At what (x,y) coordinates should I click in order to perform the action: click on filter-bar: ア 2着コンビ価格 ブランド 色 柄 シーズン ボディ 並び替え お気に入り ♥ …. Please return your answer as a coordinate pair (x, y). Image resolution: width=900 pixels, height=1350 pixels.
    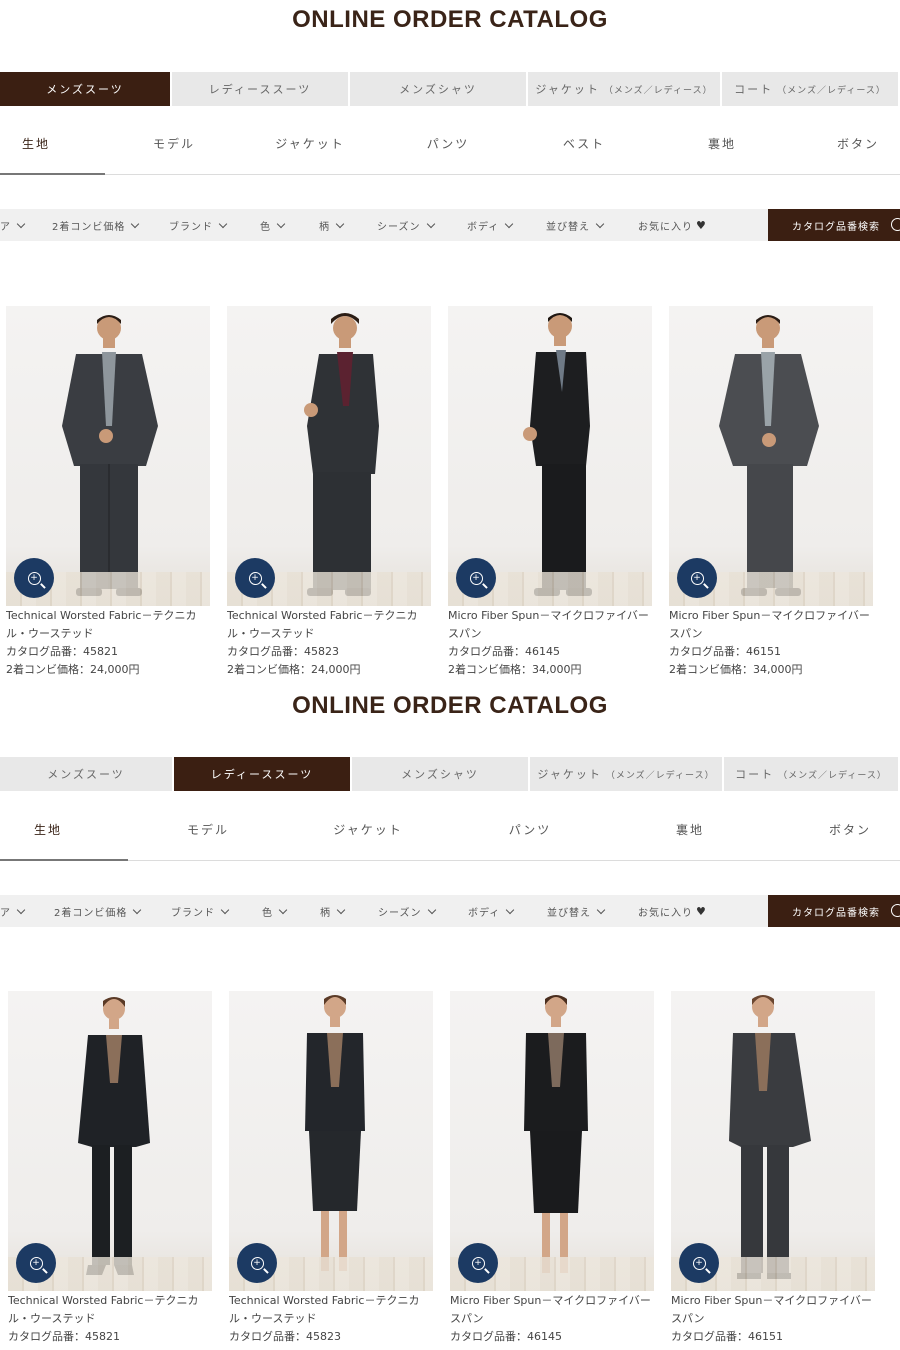
    Looking at the image, I should click on (450, 911).